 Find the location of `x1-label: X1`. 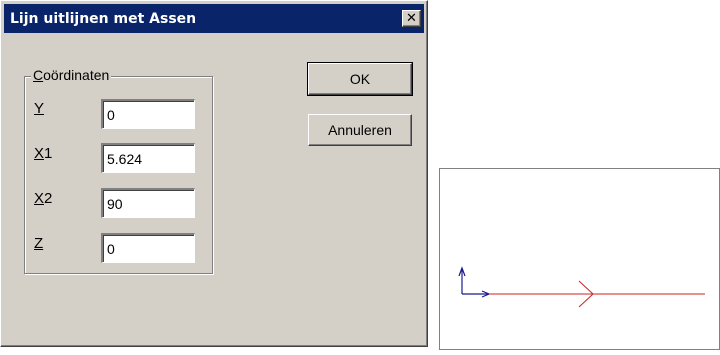

x1-label: X1 is located at coordinates (43, 153).